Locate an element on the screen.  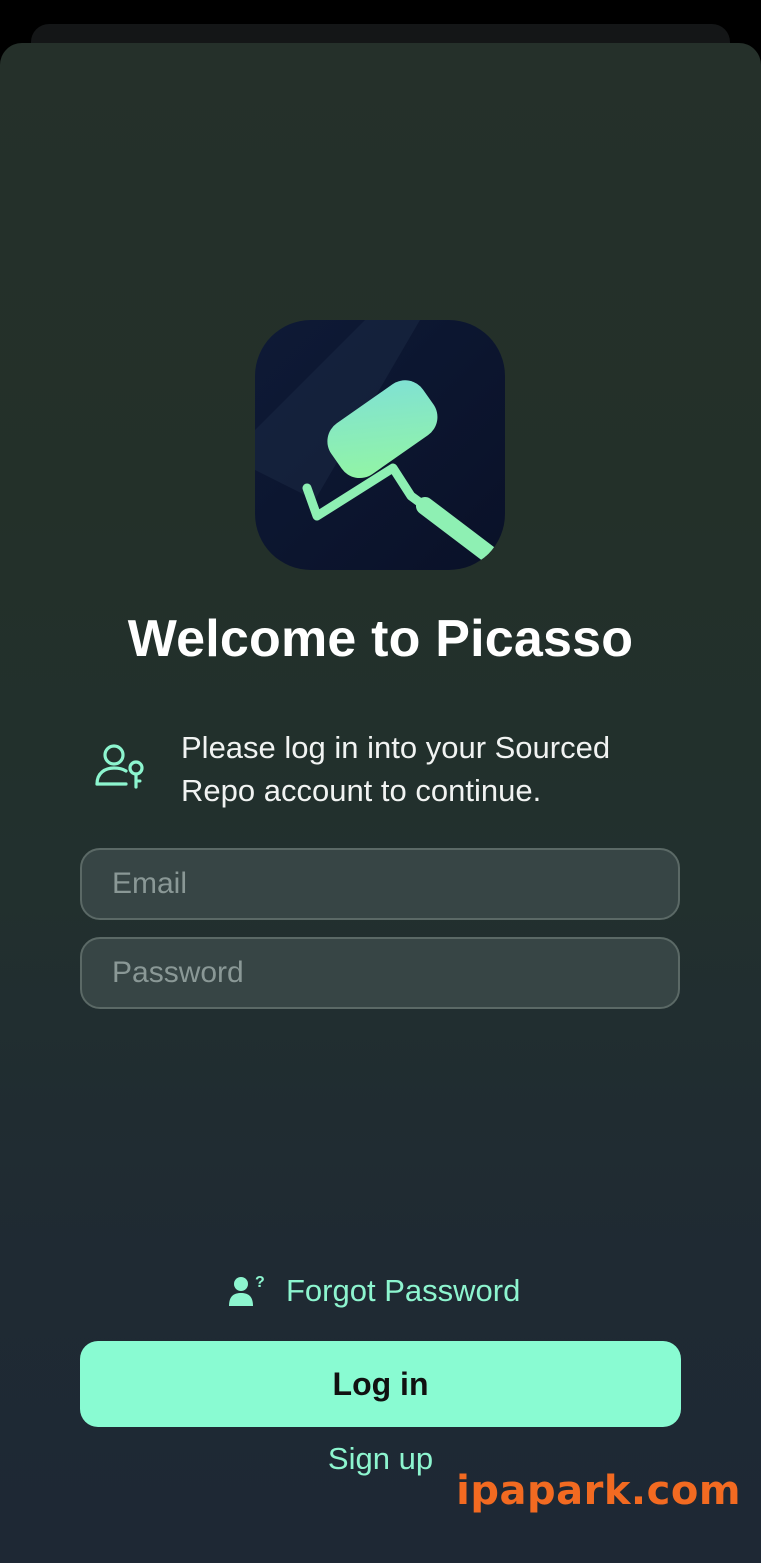
password-input is located at coordinates (380, 973).